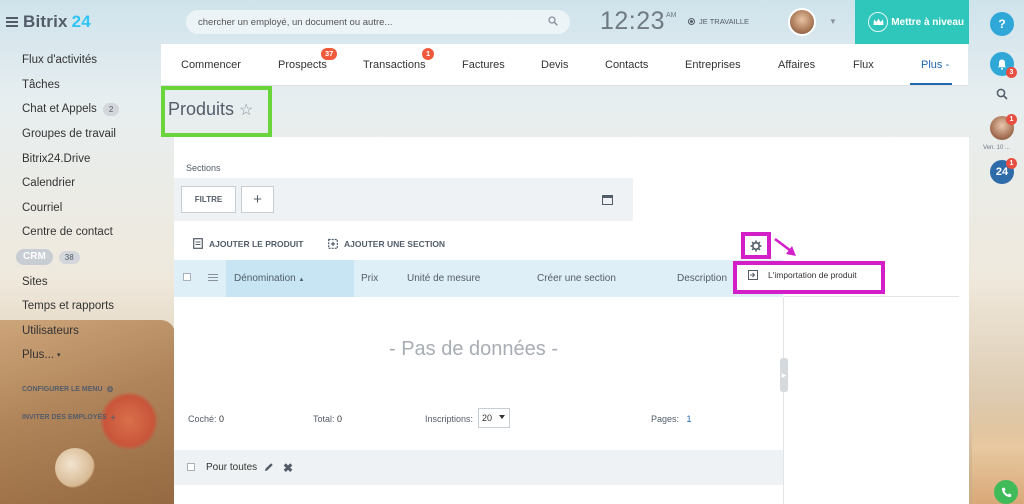 The width and height of the screenshot is (1024, 504). Describe the element at coordinates (60, 60) in the screenshot. I see `sidebar-item-label: Flux d'activités` at that location.